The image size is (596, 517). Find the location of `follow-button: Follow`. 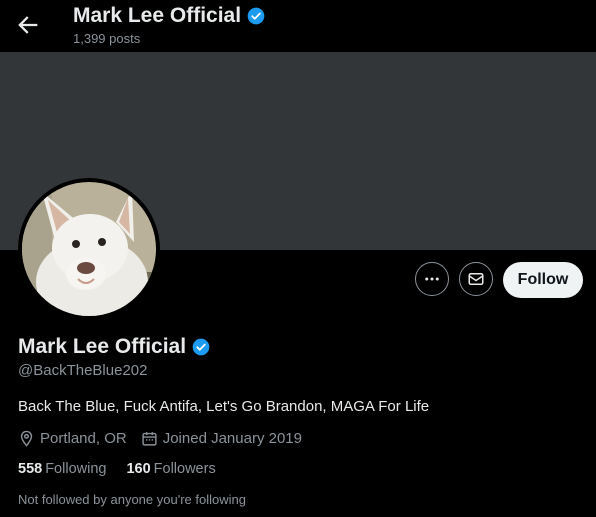

follow-button: Follow is located at coordinates (543, 280).